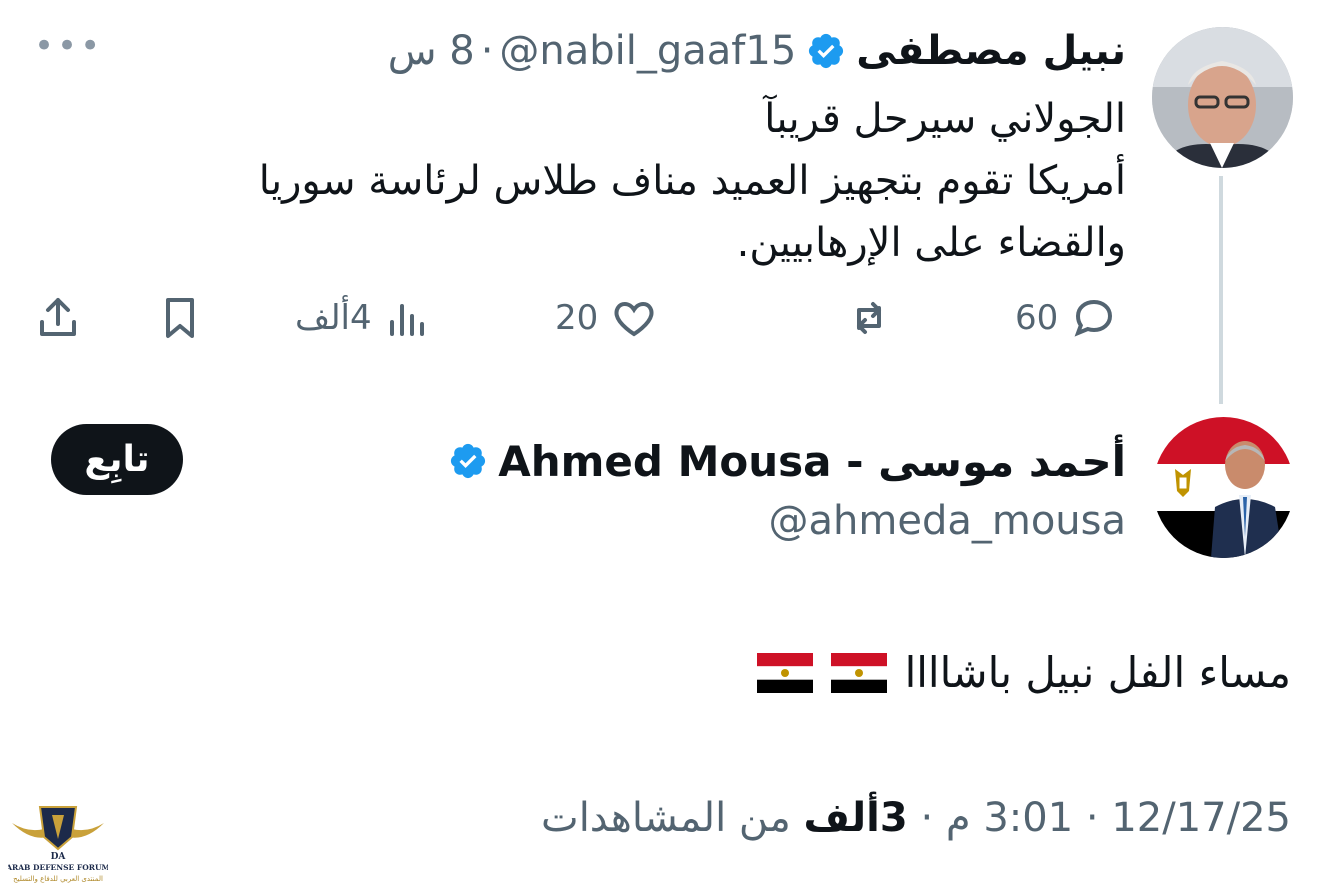 The width and height of the screenshot is (1319, 889). Describe the element at coordinates (916, 818) in the screenshot. I see `tweet-meta: من المشاهدات 3ألف · 3:01 م · 12/17/25` at that location.